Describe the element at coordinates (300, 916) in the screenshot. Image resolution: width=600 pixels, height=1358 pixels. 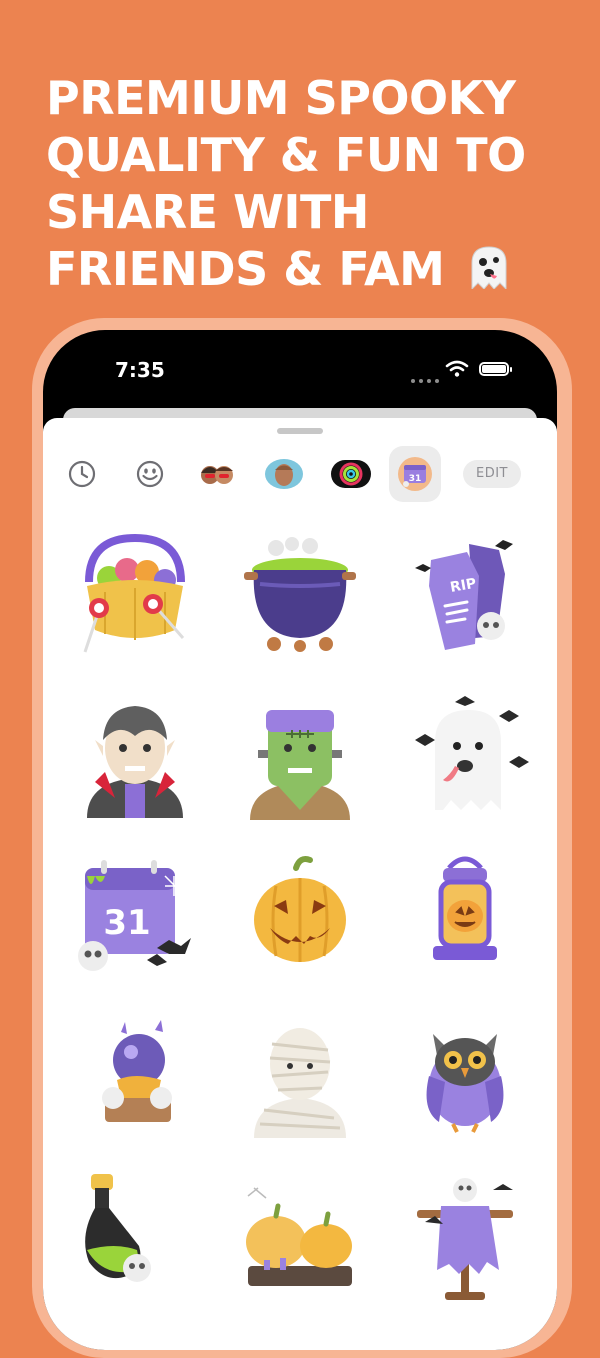
I see `sticker-jack-o-lantern` at that location.